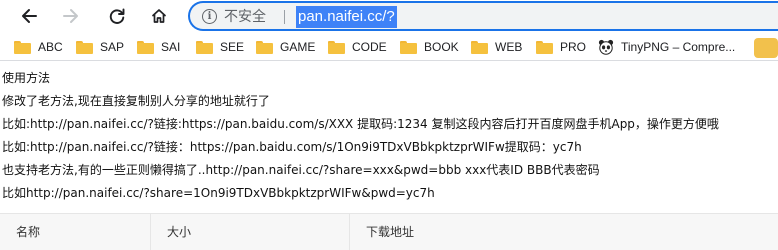  Describe the element at coordinates (298, 47) in the screenshot. I see `bookmark-label: GAME` at that location.